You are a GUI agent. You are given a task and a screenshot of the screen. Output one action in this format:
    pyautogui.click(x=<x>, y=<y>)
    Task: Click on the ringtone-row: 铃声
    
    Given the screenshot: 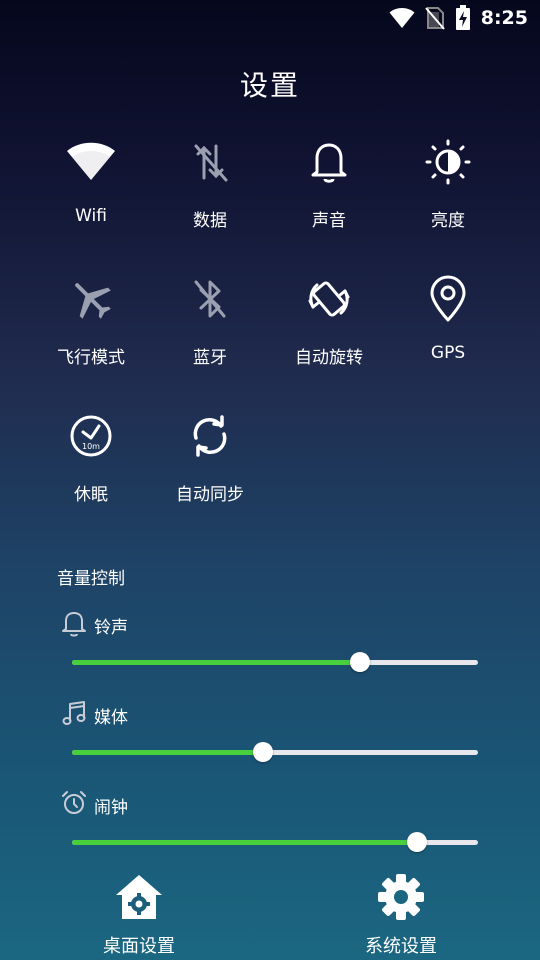 What is the action you would take?
    pyautogui.click(x=94, y=625)
    